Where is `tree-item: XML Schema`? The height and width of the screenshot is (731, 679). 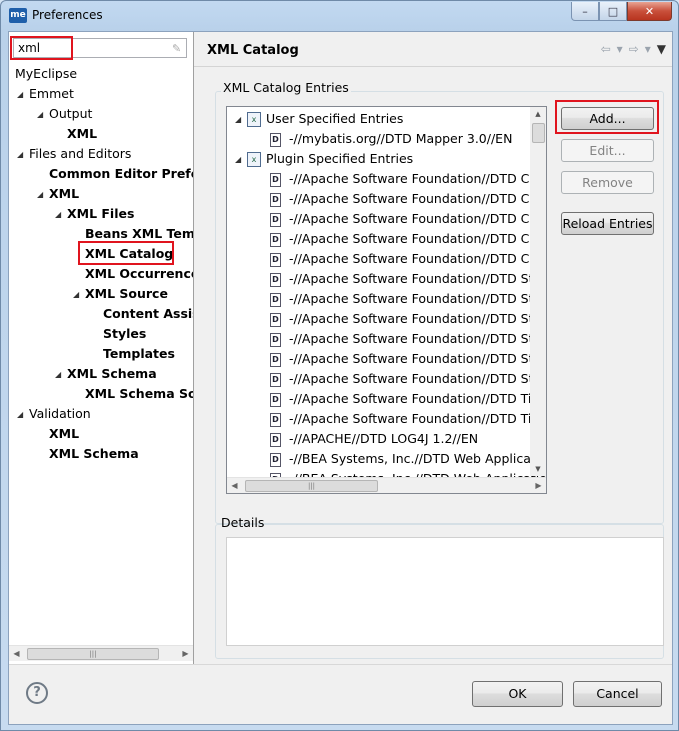
tree-item: XML Schema is located at coordinates (88, 454).